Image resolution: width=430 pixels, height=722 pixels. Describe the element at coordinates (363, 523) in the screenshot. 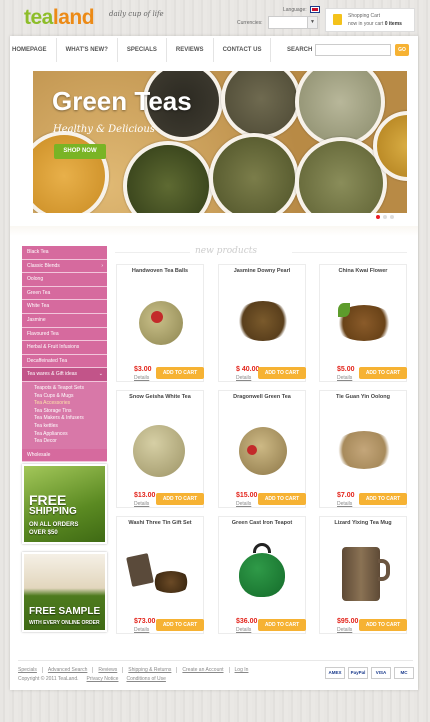

I see `product-name: Lizard Yixing Tea Mug` at that location.